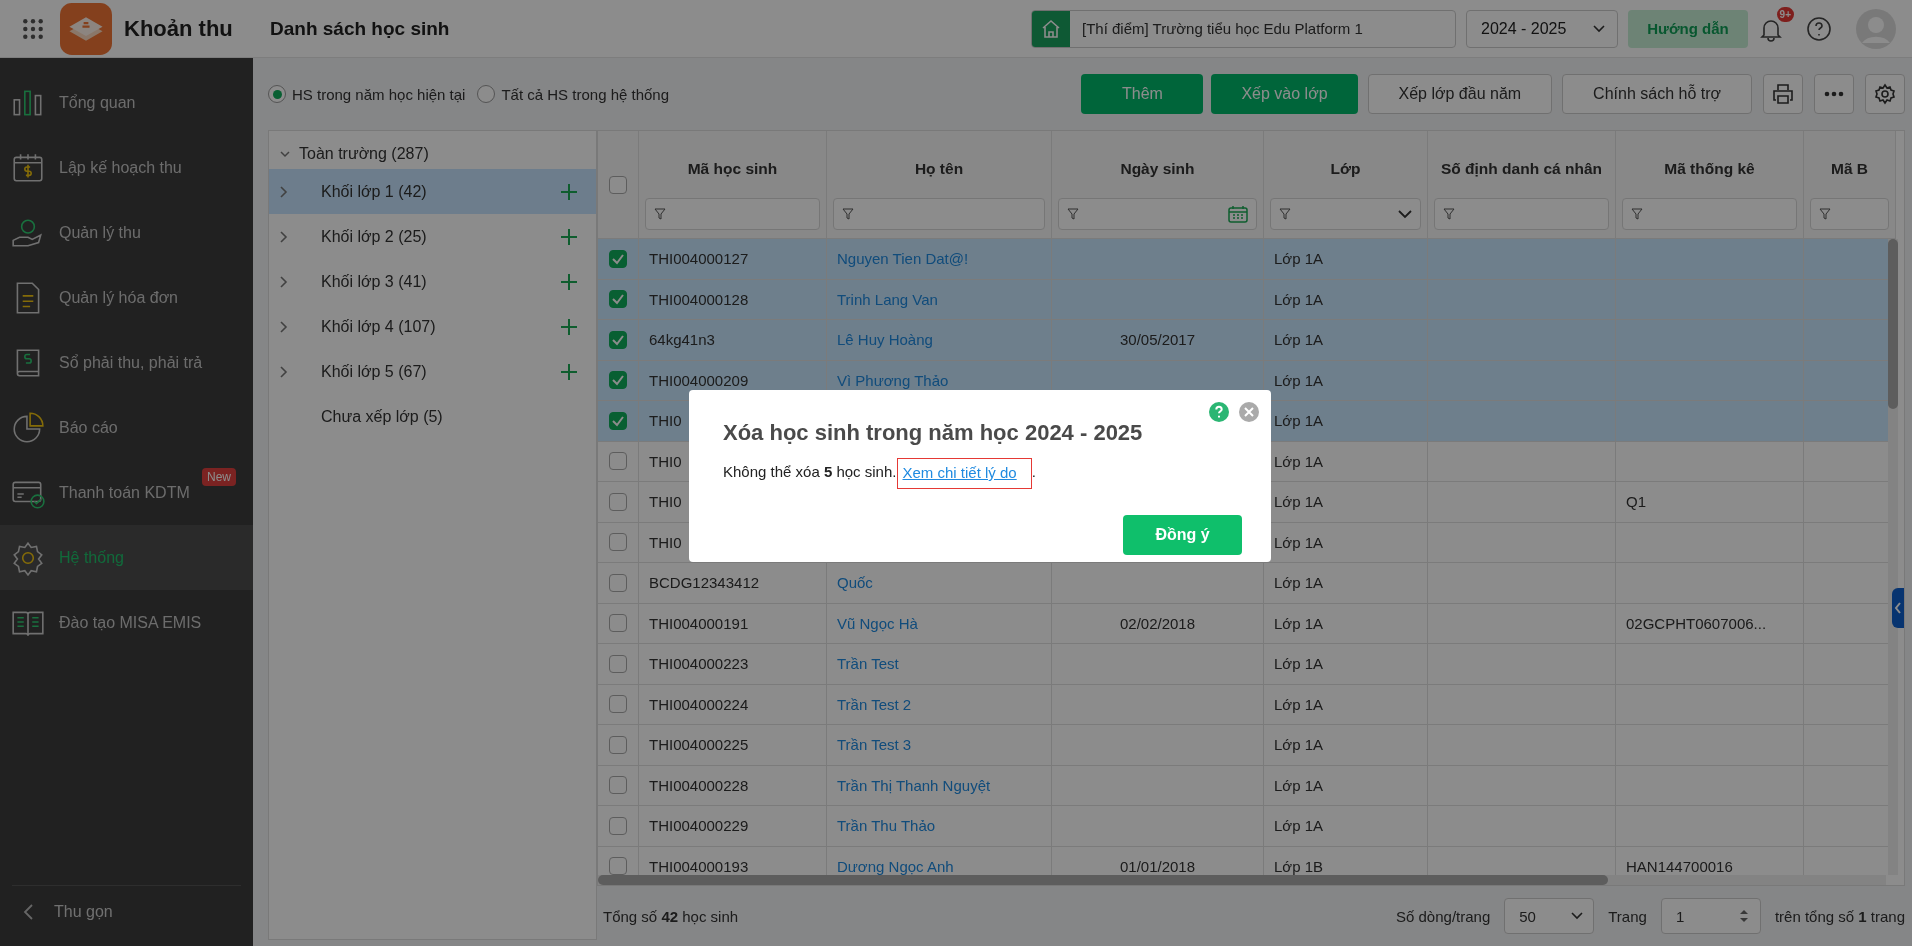 This screenshot has height=946, width=1912. What do you see at coordinates (126, 557) in the screenshot?
I see `sidebar-item: Hệ thống` at bounding box center [126, 557].